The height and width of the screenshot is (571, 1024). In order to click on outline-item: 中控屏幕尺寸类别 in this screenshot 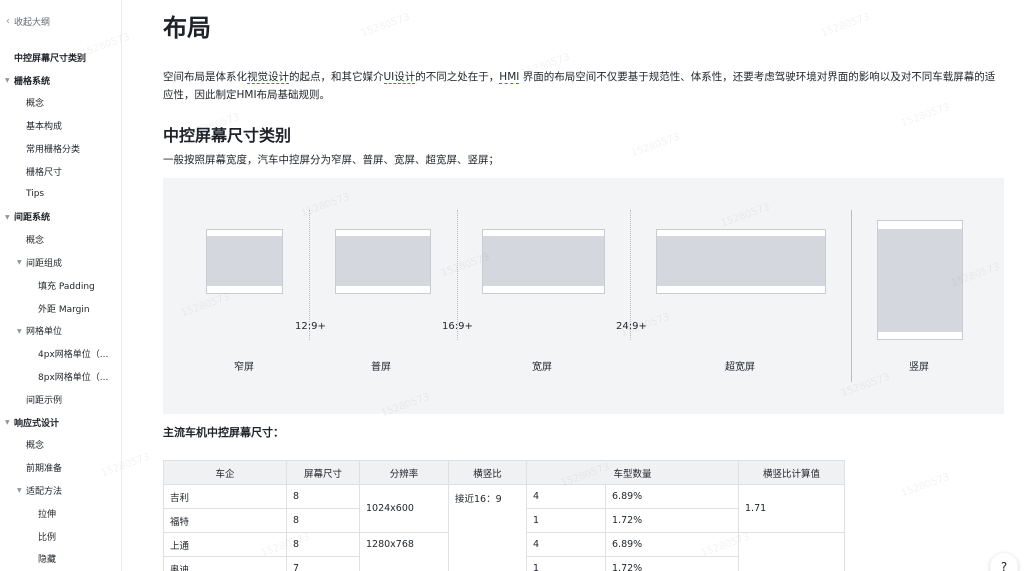, I will do `click(50, 57)`.